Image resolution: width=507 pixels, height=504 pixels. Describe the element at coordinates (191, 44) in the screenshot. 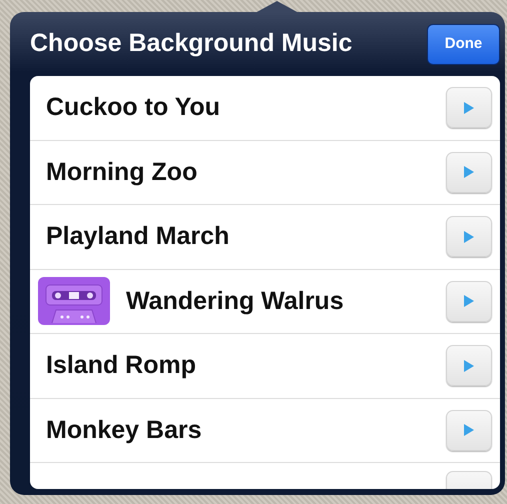

I see `popover-title: Choose Background Music` at that location.